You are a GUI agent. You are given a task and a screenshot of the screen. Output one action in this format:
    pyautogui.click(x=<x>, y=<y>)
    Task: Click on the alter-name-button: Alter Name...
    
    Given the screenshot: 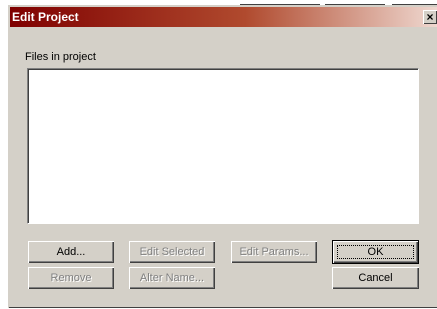 What is the action you would take?
    pyautogui.click(x=172, y=278)
    